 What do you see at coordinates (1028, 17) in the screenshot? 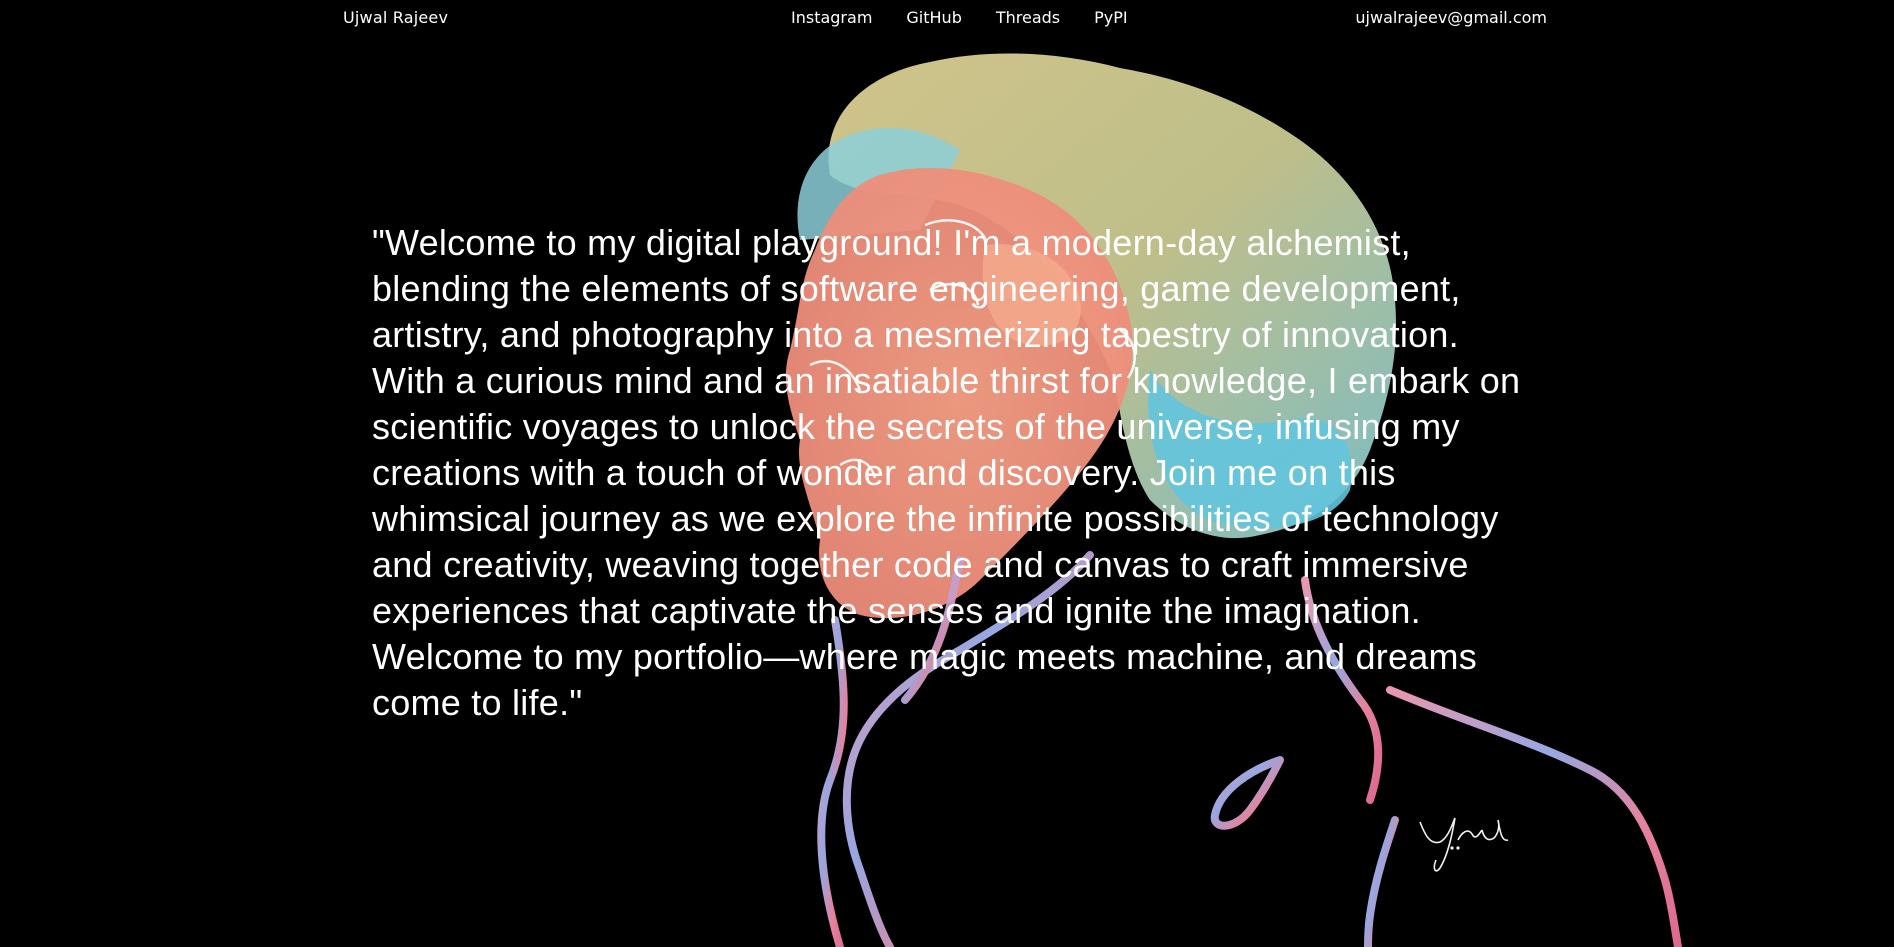
I see `nav-link-threads: Threads` at bounding box center [1028, 17].